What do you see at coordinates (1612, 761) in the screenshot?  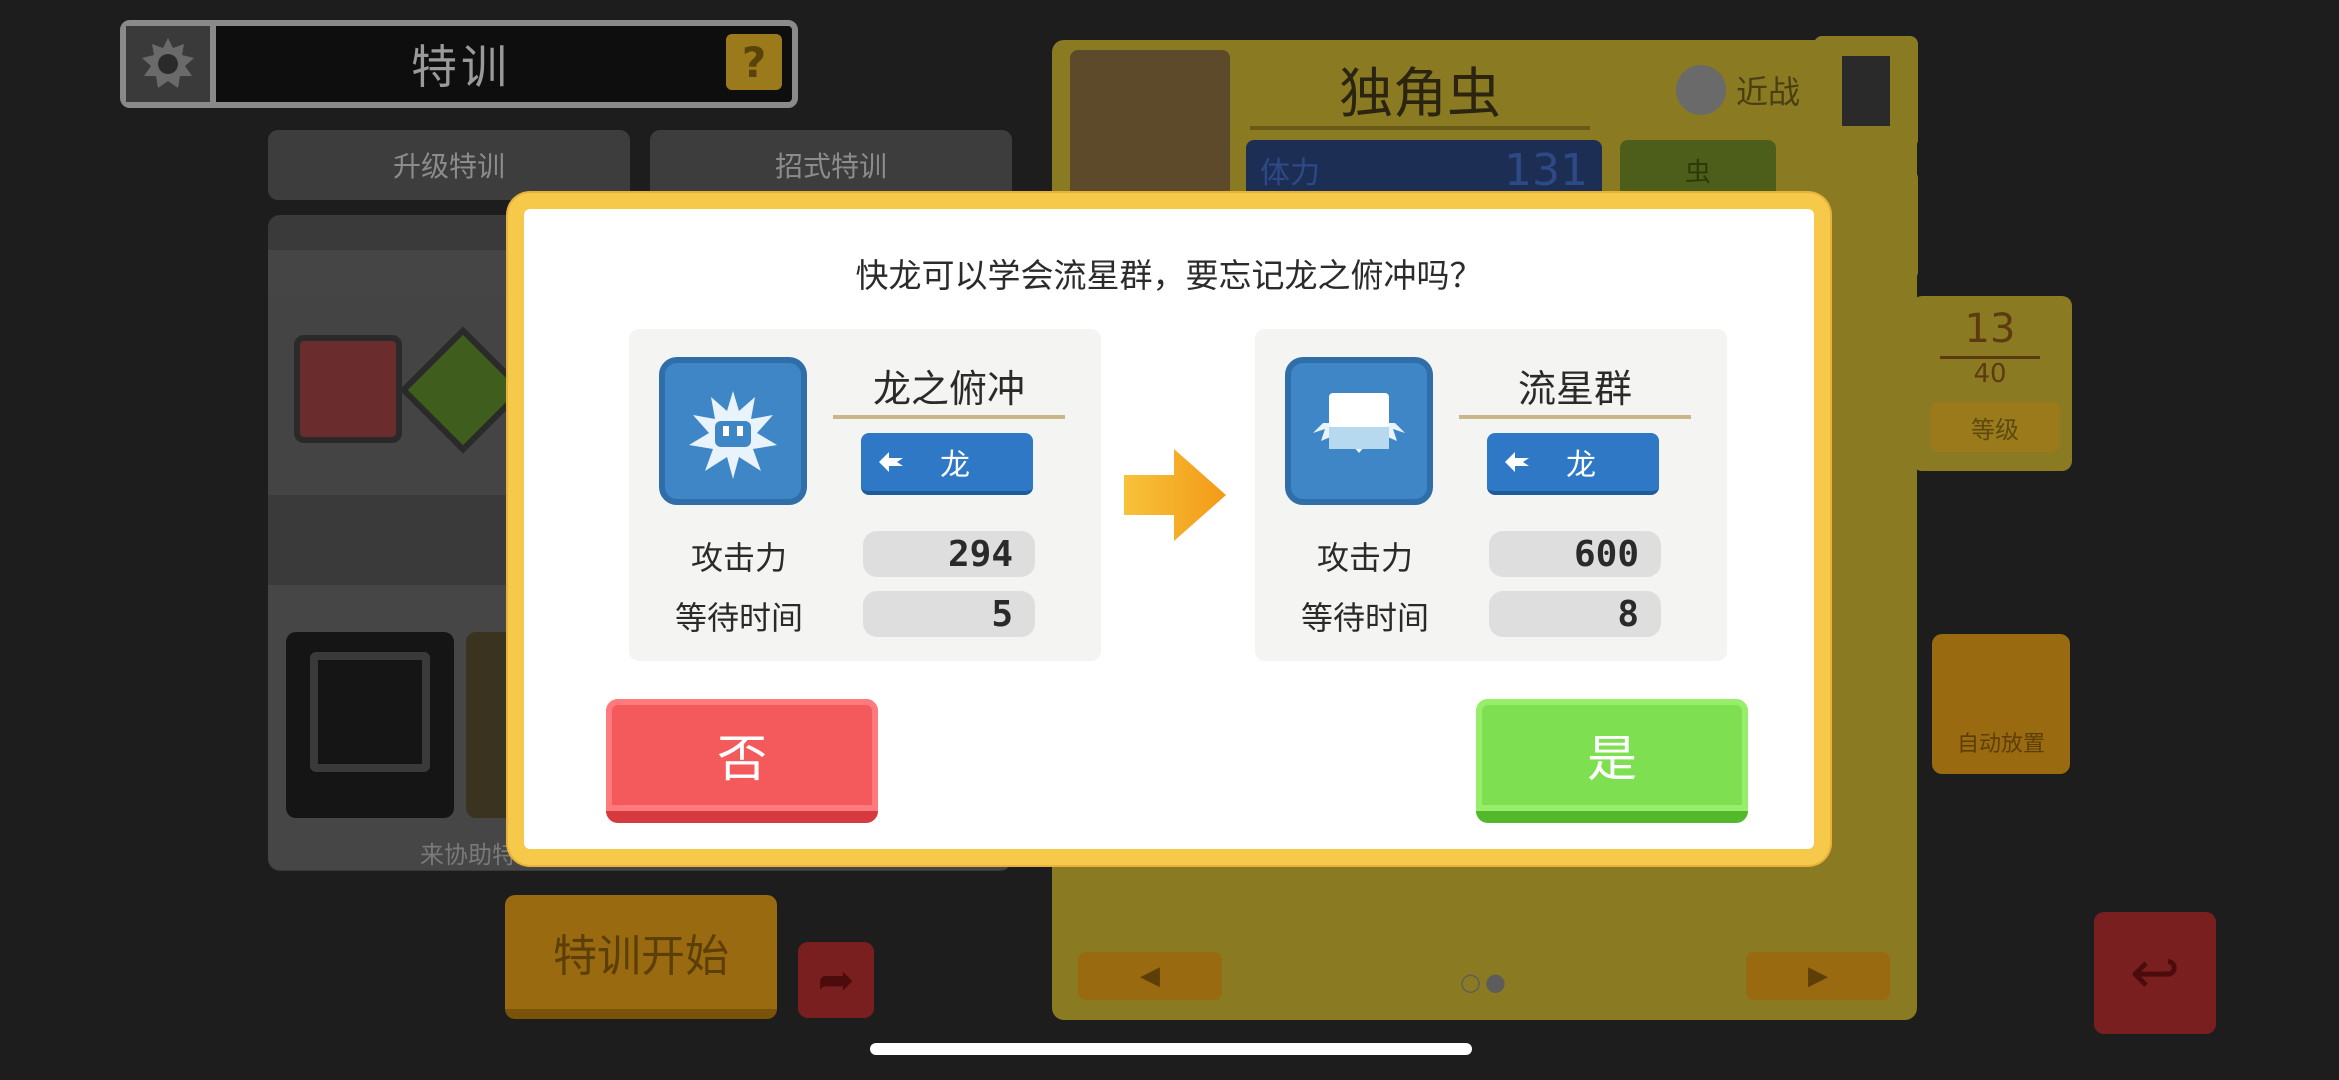 I see `yes-button: 是` at bounding box center [1612, 761].